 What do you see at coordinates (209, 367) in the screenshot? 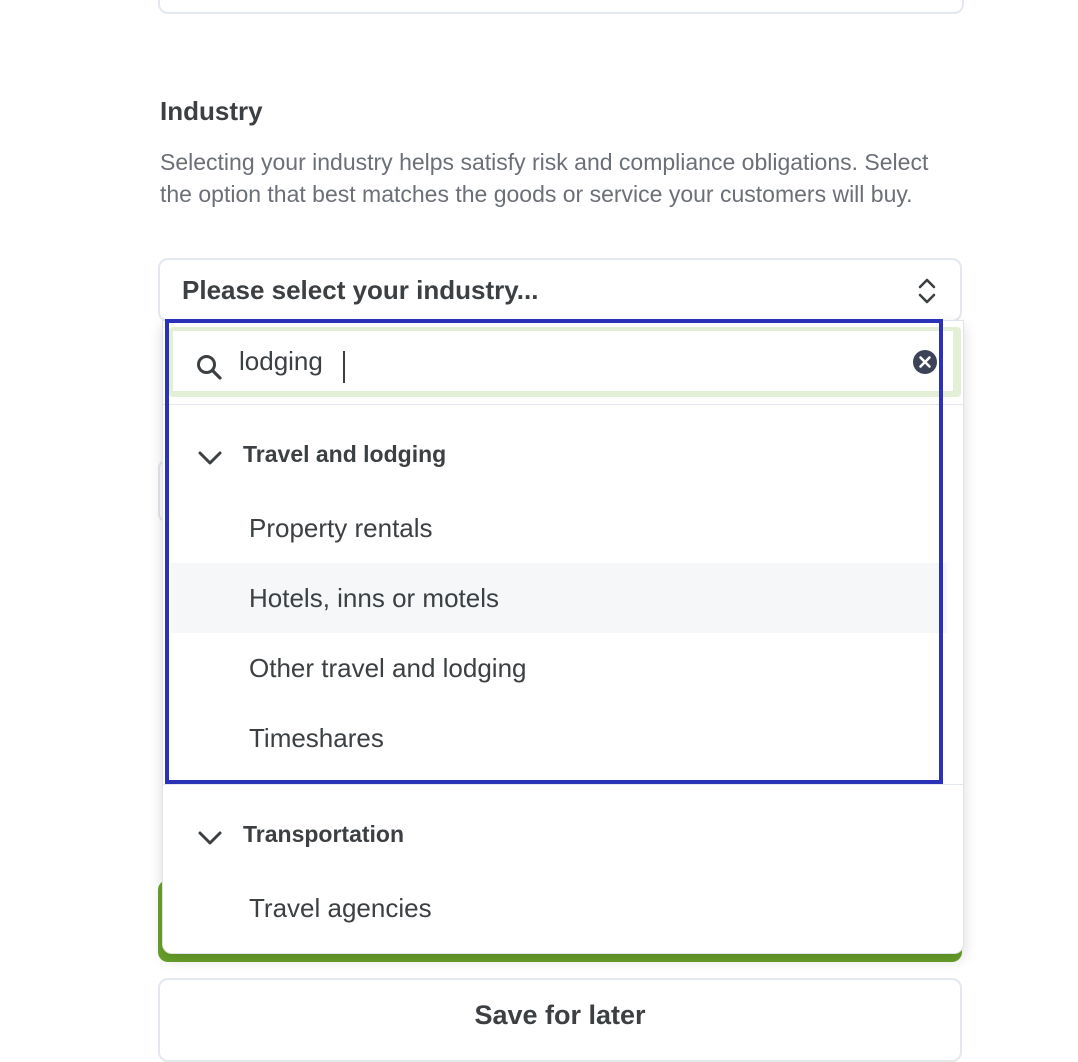
I see `search-icon` at bounding box center [209, 367].